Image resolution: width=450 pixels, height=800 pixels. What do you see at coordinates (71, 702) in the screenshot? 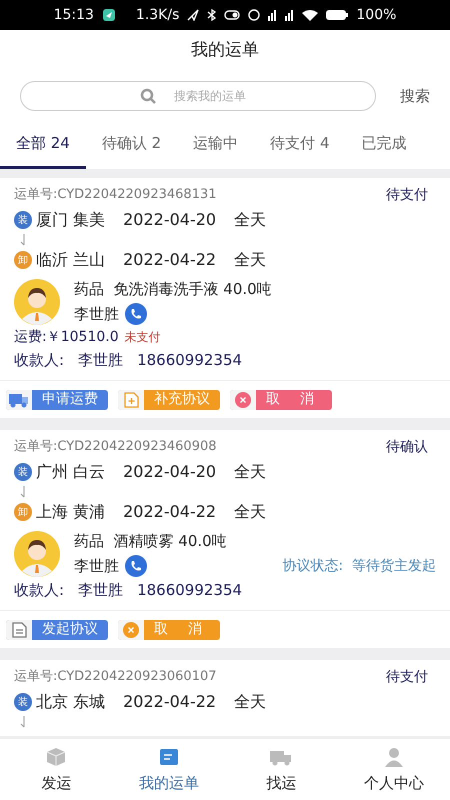
I see `route-city: 北京 东城` at bounding box center [71, 702].